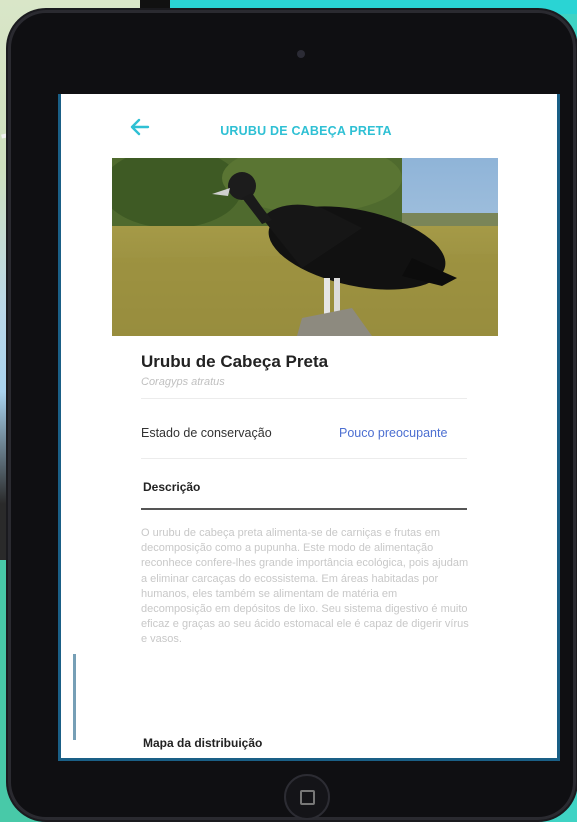 The width and height of the screenshot is (577, 822). I want to click on species-name: Urubu de Cabeça Preta, so click(235, 361).